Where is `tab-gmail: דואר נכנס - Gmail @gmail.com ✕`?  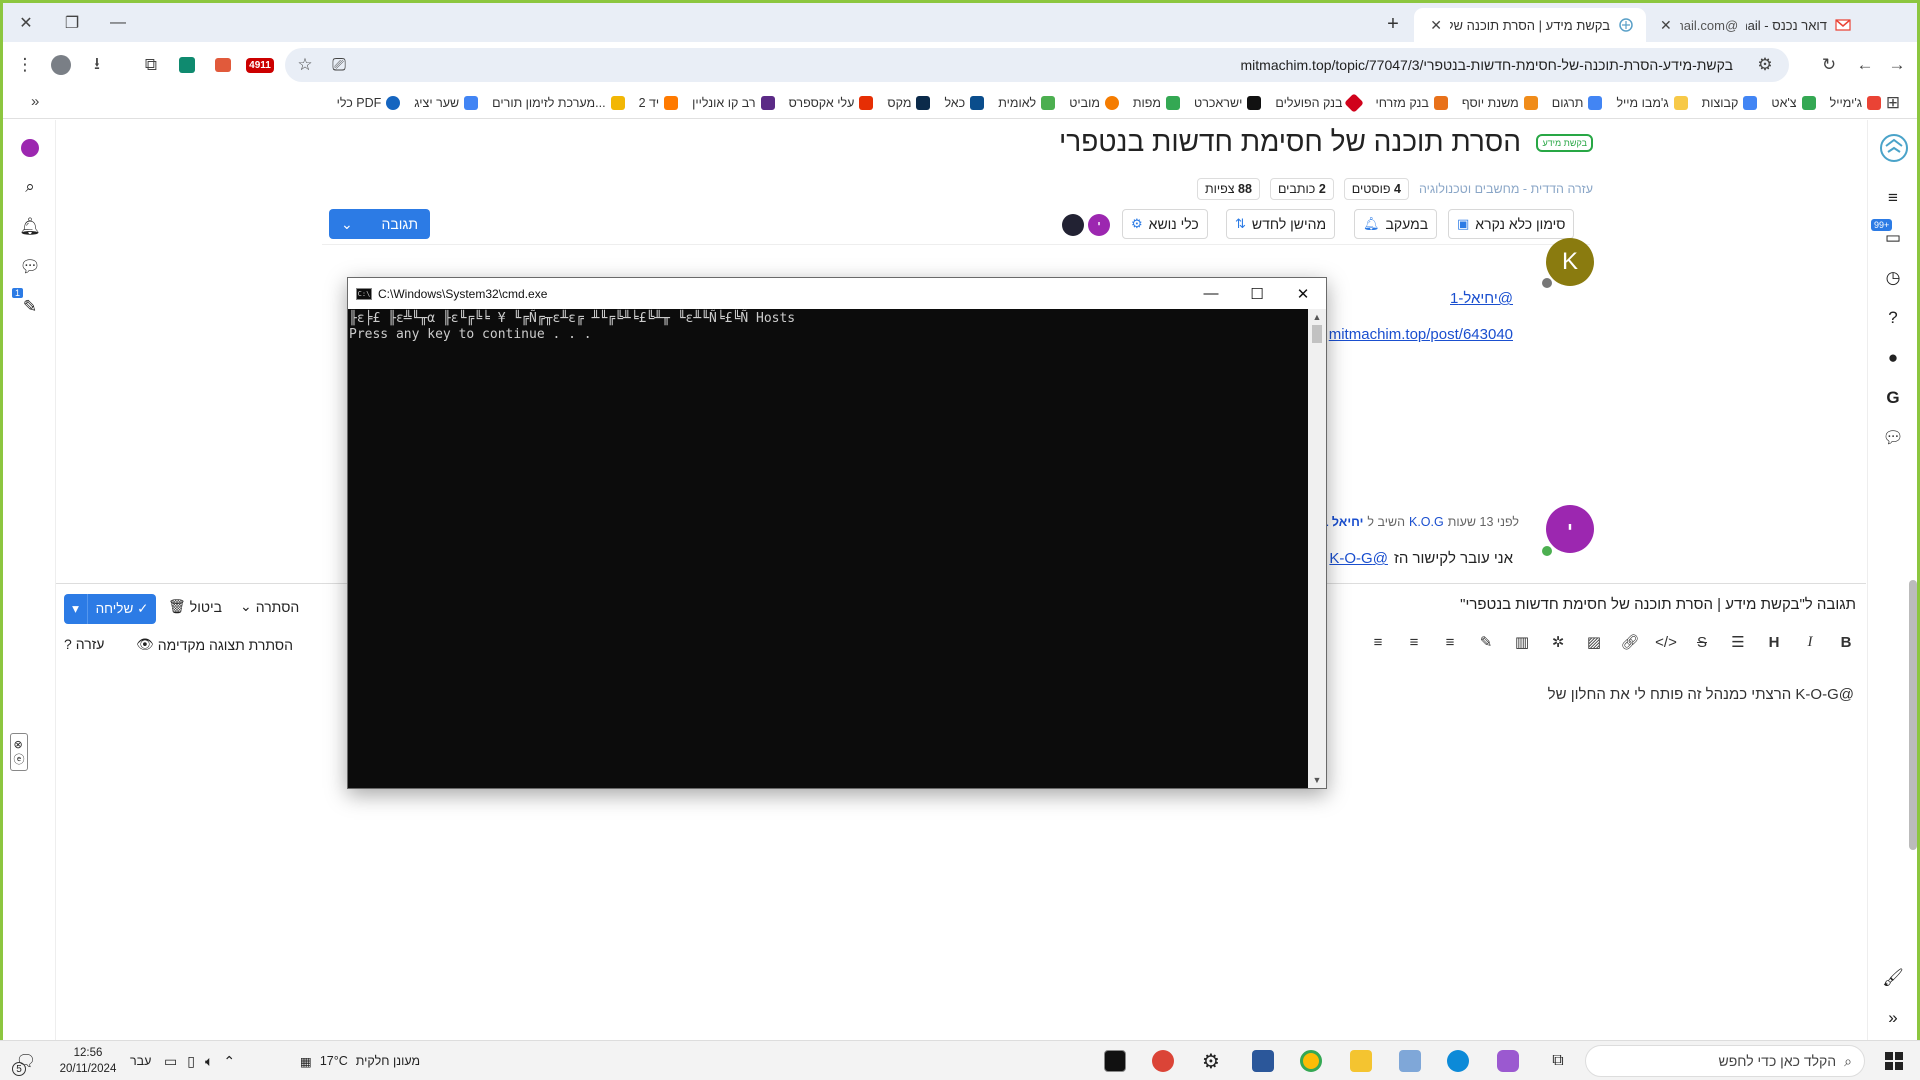 tab-gmail: דואר נכנס - Gmail @gmail.com ✕ is located at coordinates (1755, 25).